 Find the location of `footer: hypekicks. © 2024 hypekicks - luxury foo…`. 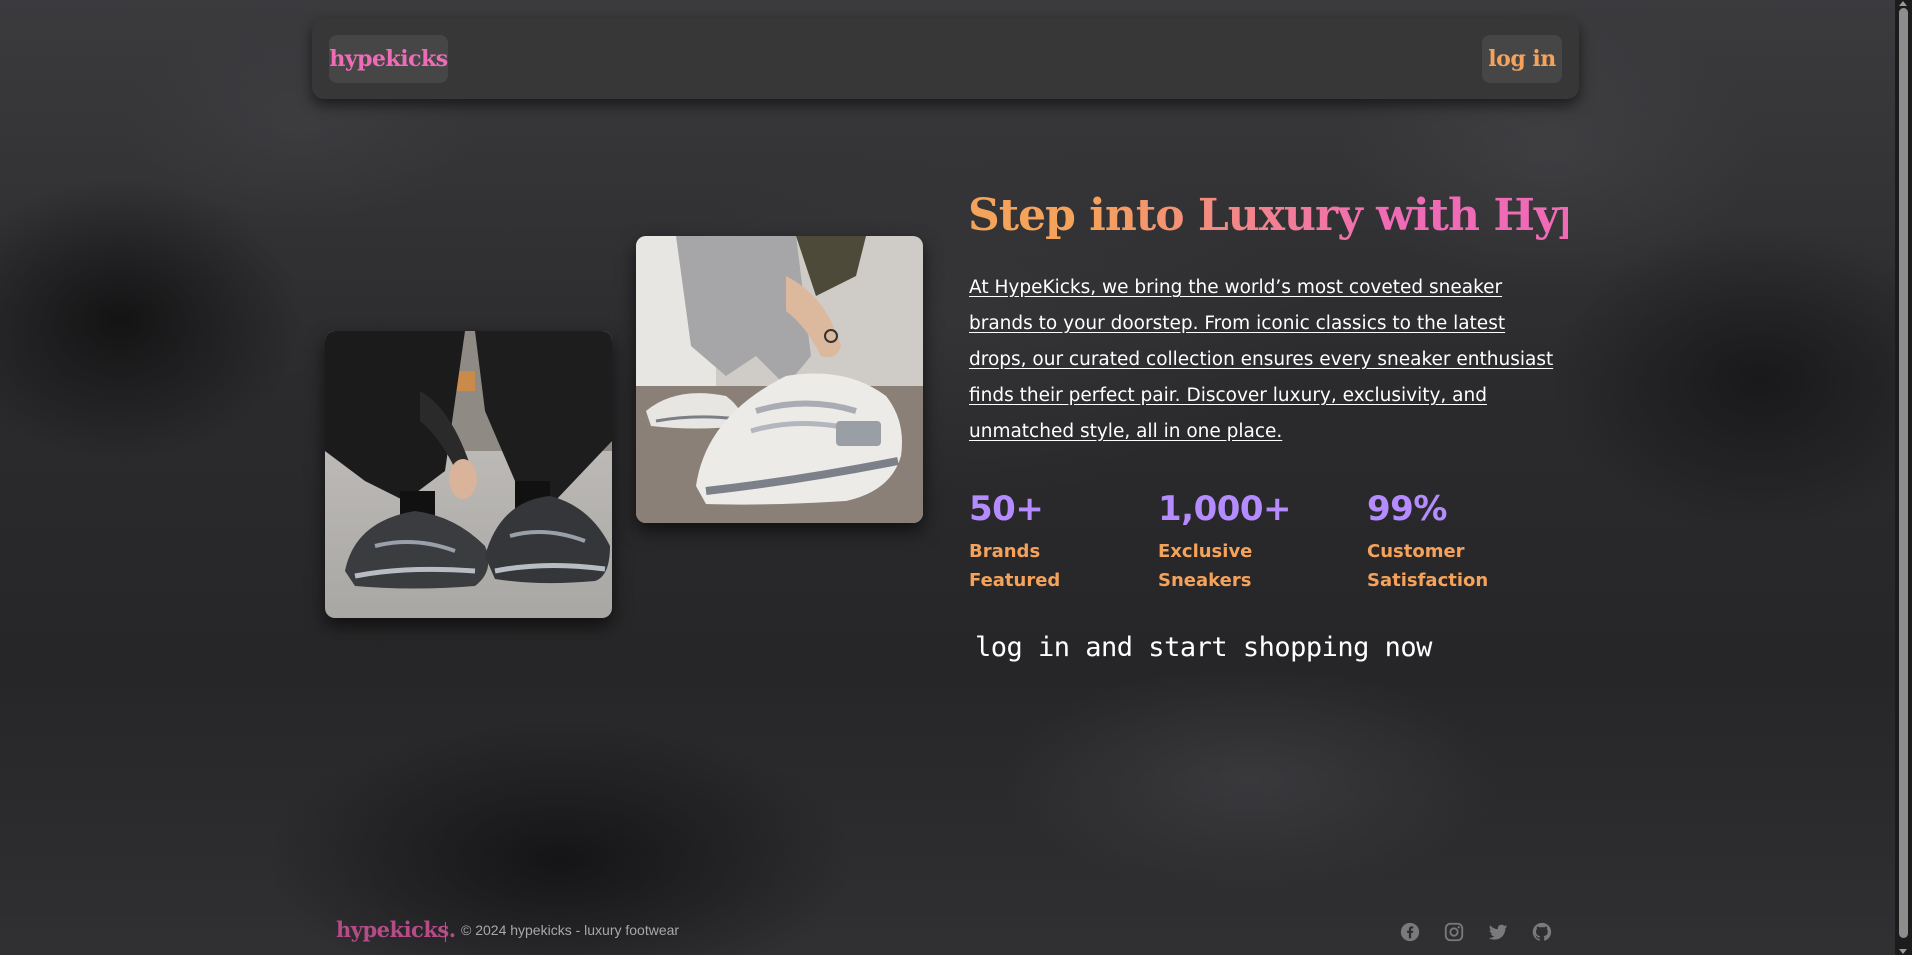

footer: hypekicks. © 2024 hypekicks - luxury foo… is located at coordinates (945, 932).